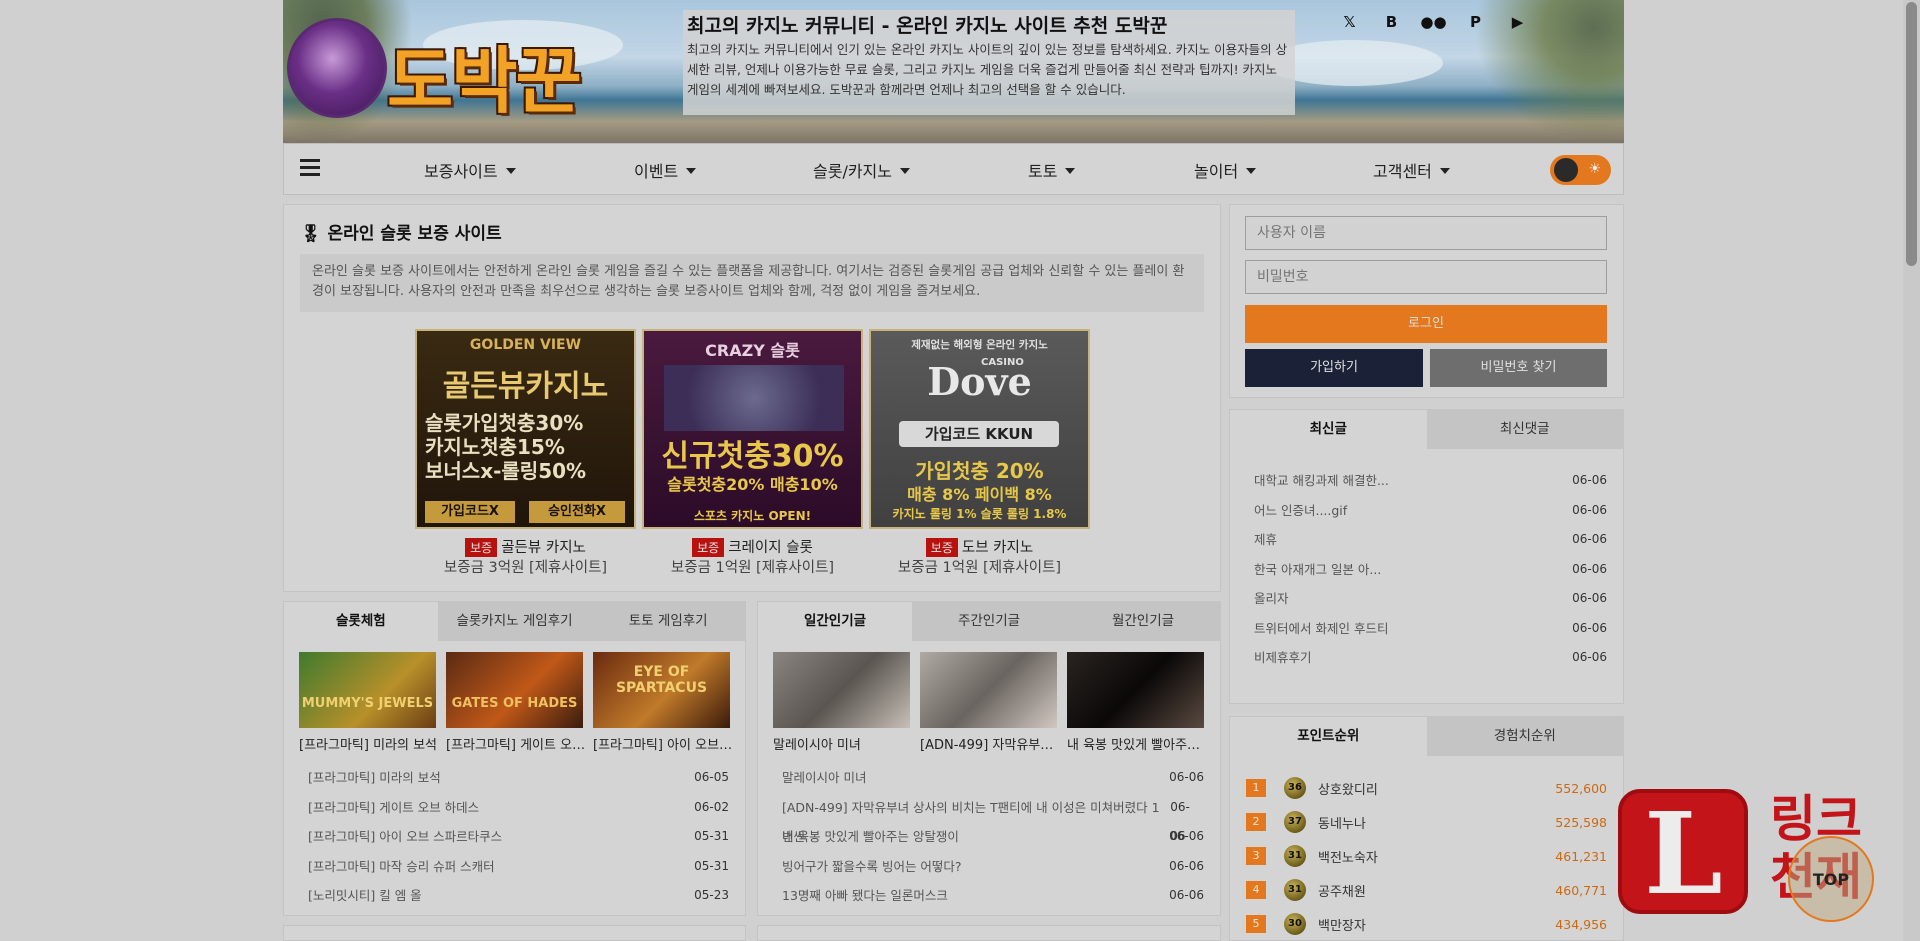 The height and width of the screenshot is (941, 1920). I want to click on nav-item-toto: 토토, so click(1052, 170).